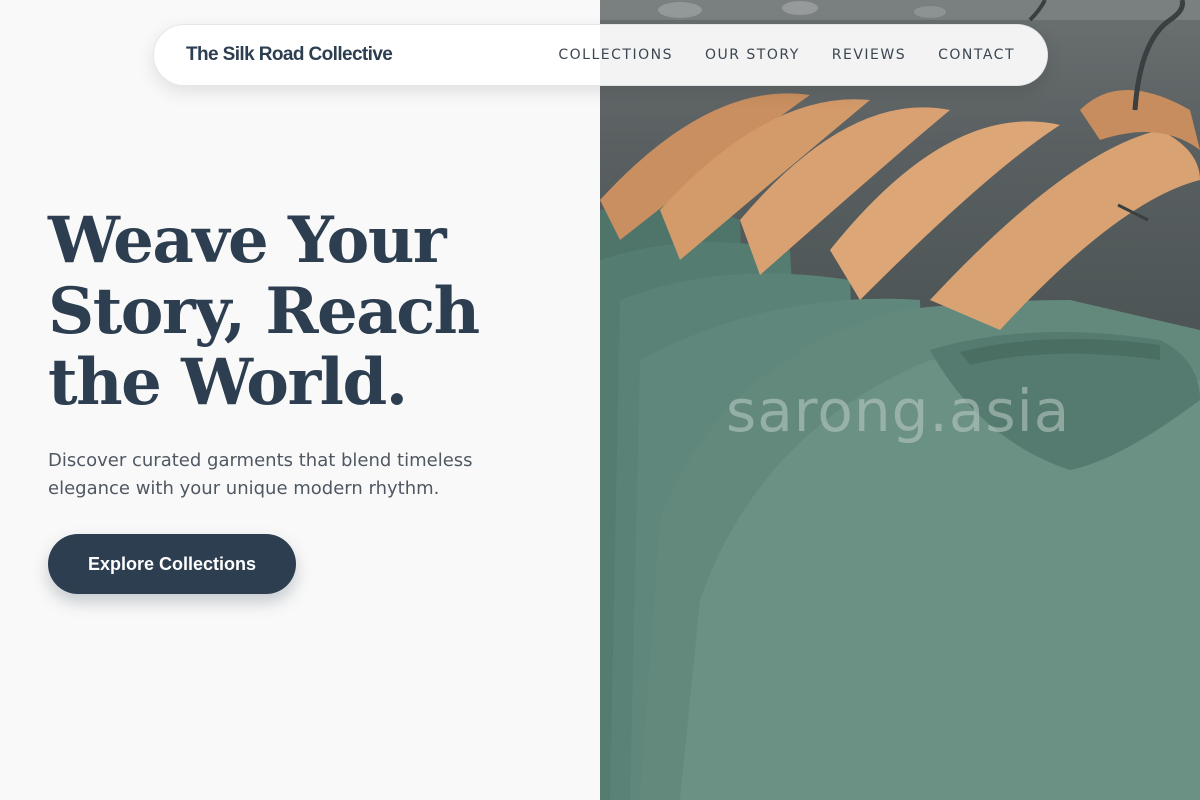 Image resolution: width=1200 pixels, height=800 pixels. Describe the element at coordinates (172, 564) in the screenshot. I see `explore-collections-button: Explore Collections` at that location.